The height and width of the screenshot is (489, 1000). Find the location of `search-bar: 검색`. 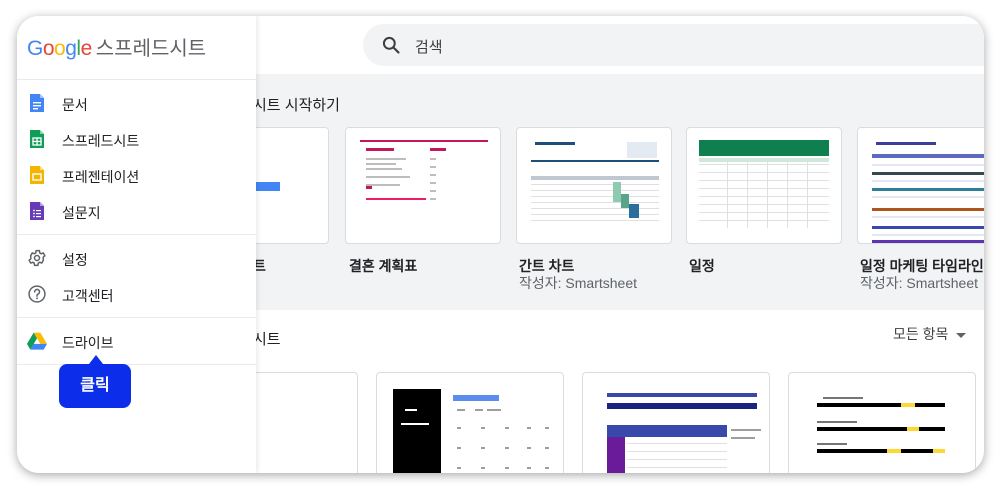

search-bar: 검색 is located at coordinates (673, 45).